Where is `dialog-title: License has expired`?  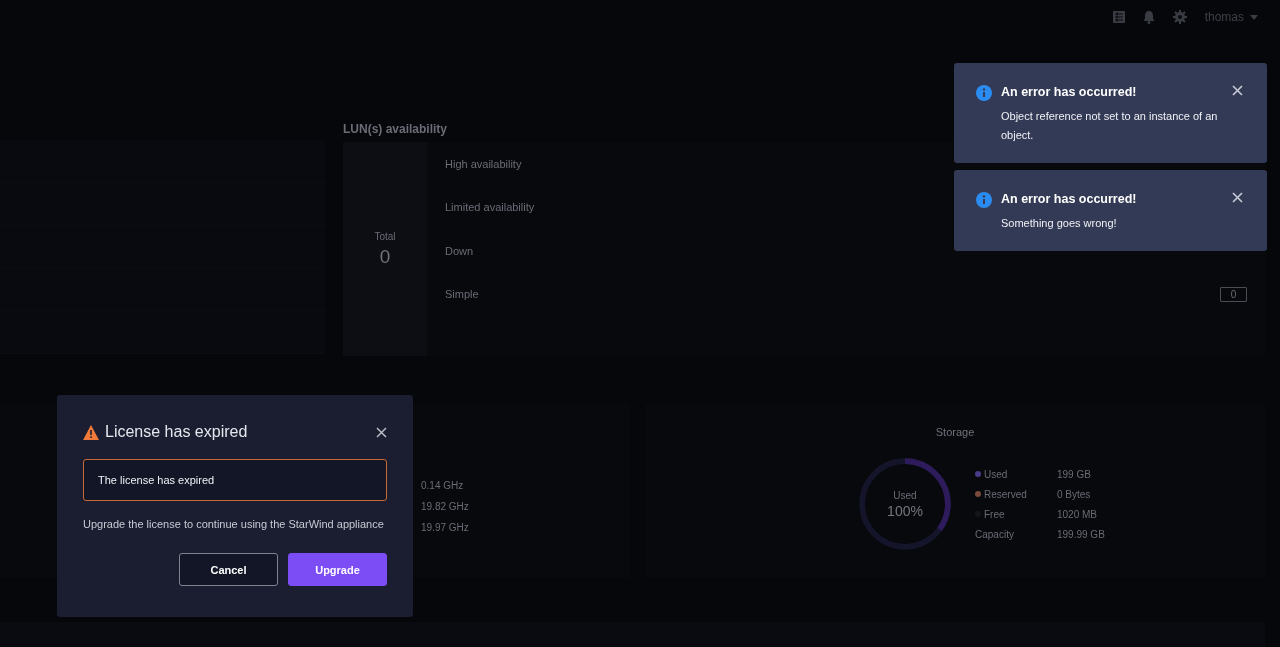 dialog-title: License has expired is located at coordinates (177, 432).